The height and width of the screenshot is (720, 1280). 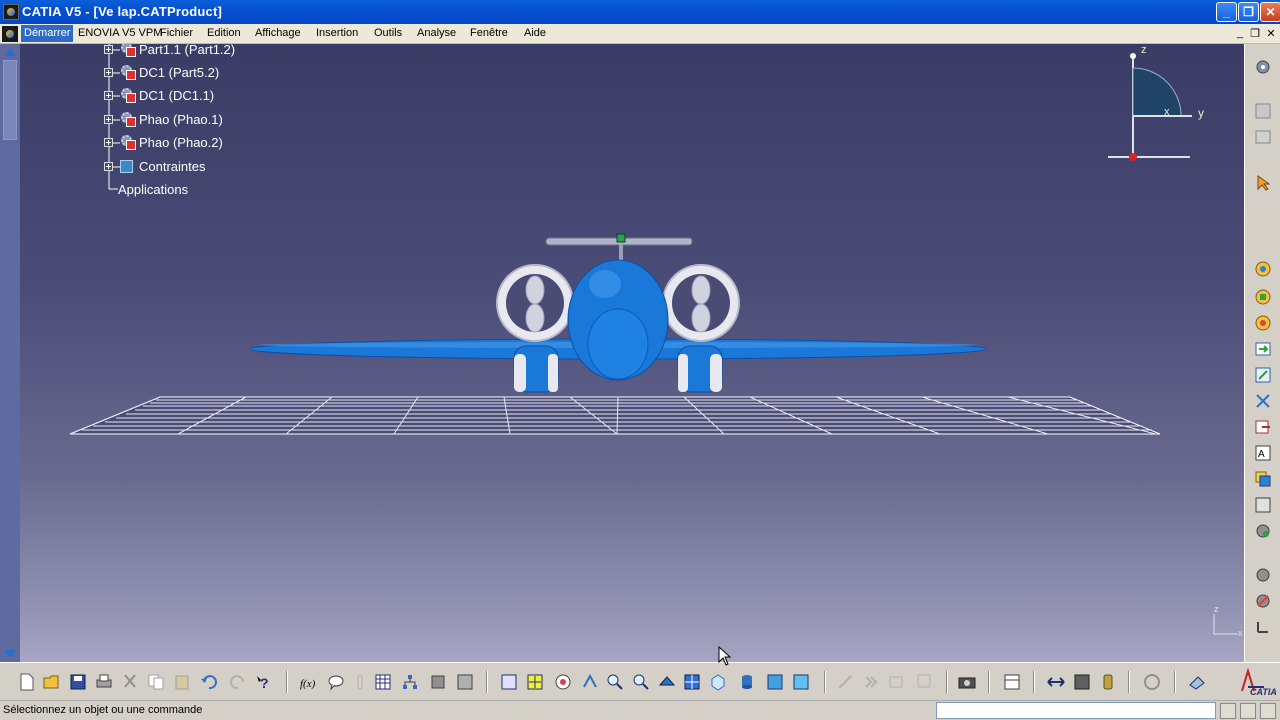 What do you see at coordinates (52, 682) in the screenshot?
I see `open-folder-icon` at bounding box center [52, 682].